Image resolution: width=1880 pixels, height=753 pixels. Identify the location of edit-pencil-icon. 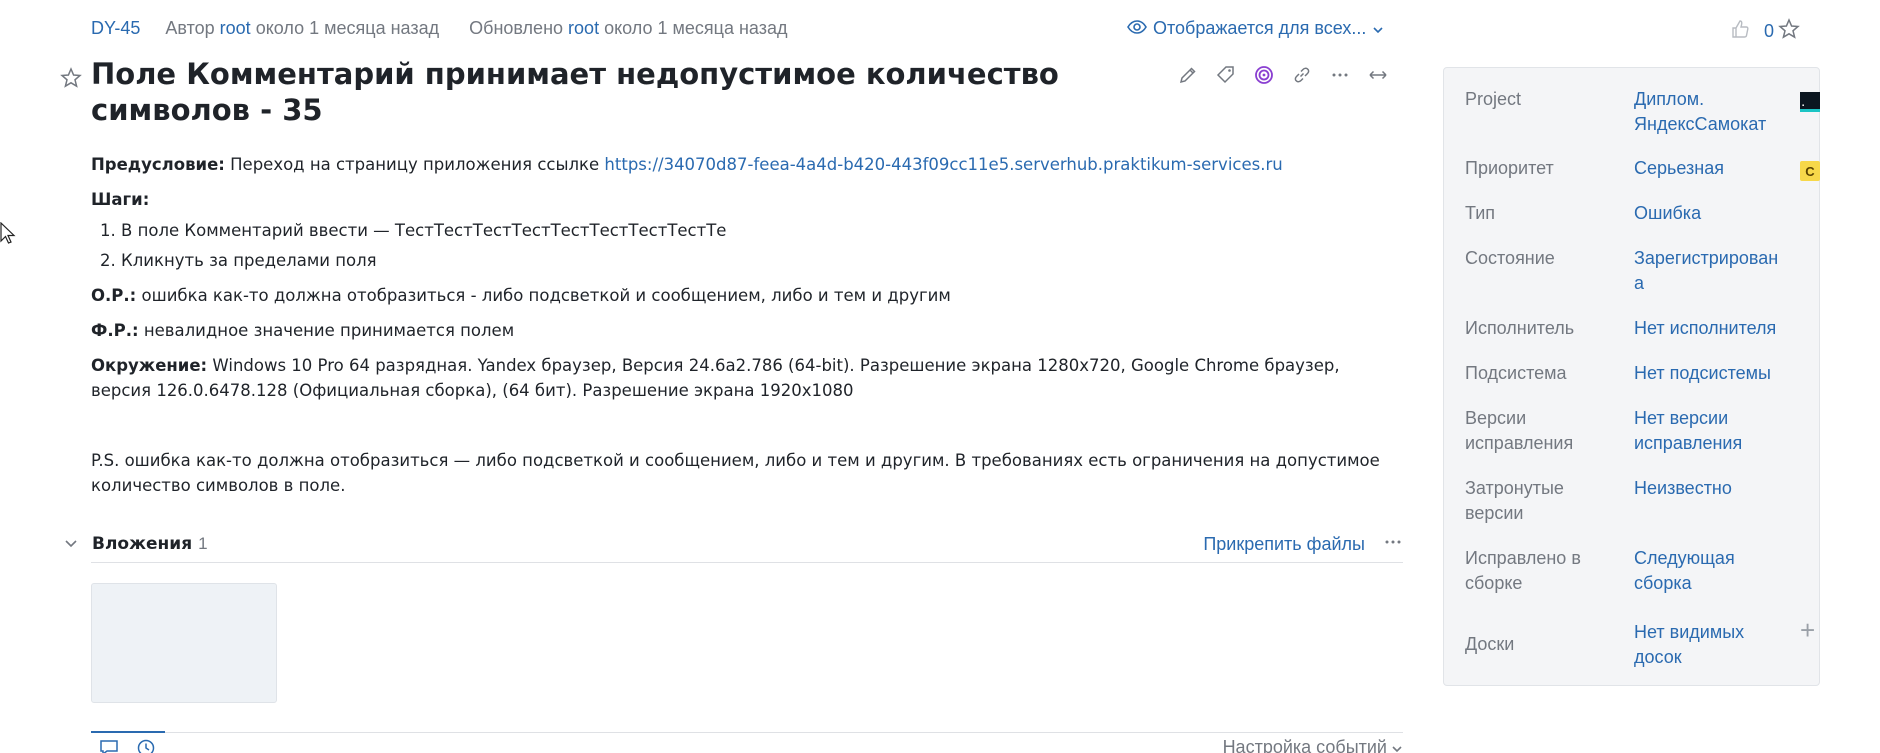
(1188, 75).